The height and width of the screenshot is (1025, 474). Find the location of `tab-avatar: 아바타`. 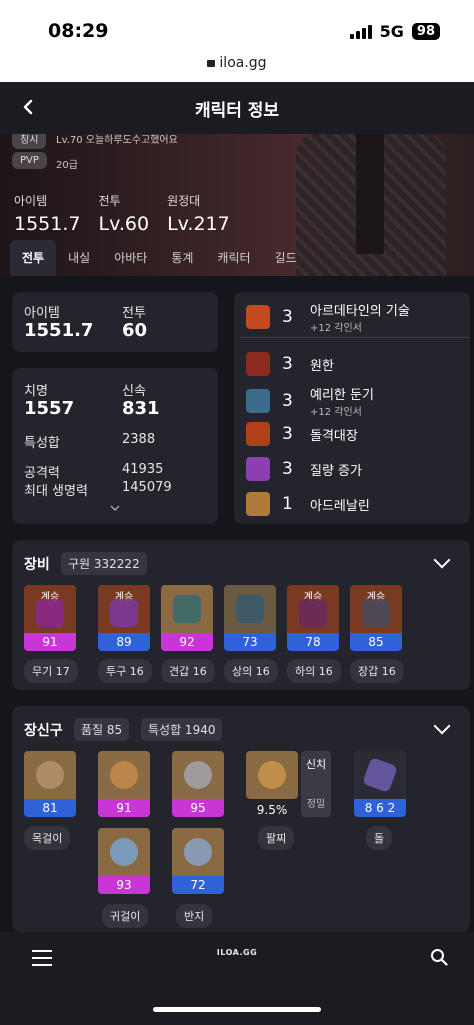

tab-avatar: 아바타 is located at coordinates (130, 258).